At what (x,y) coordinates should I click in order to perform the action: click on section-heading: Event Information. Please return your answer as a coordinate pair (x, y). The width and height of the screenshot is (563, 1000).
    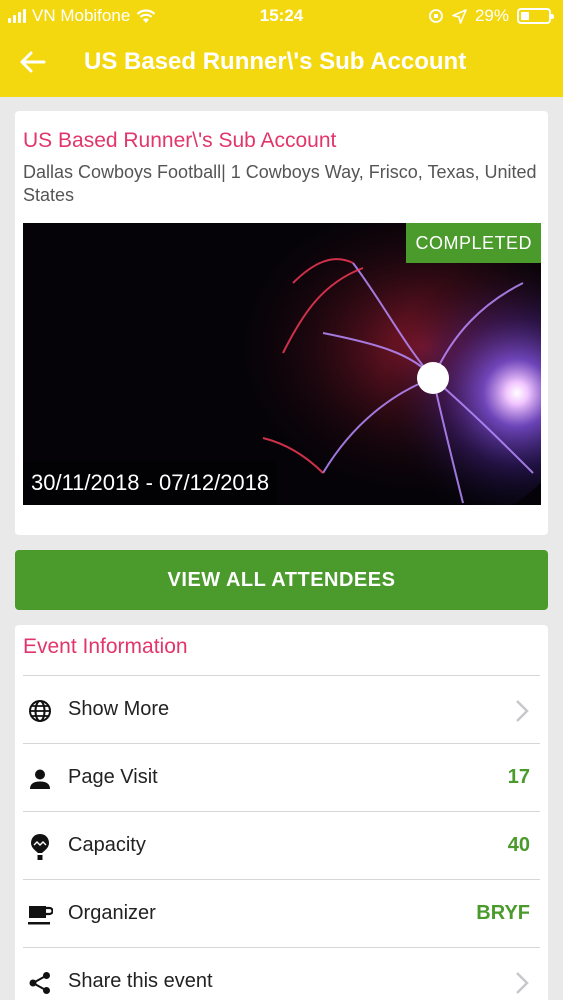
    Looking at the image, I should click on (105, 646).